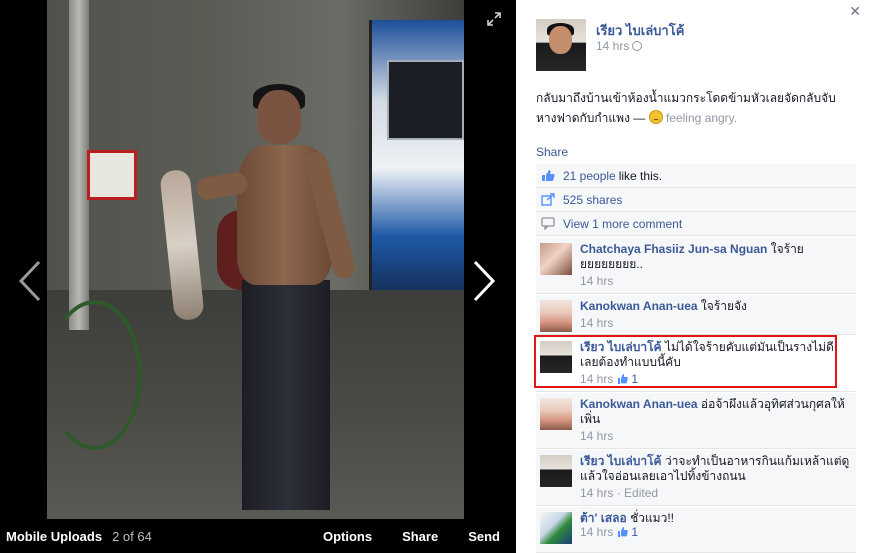  I want to click on likes-row: 21 people like this., so click(696, 176).